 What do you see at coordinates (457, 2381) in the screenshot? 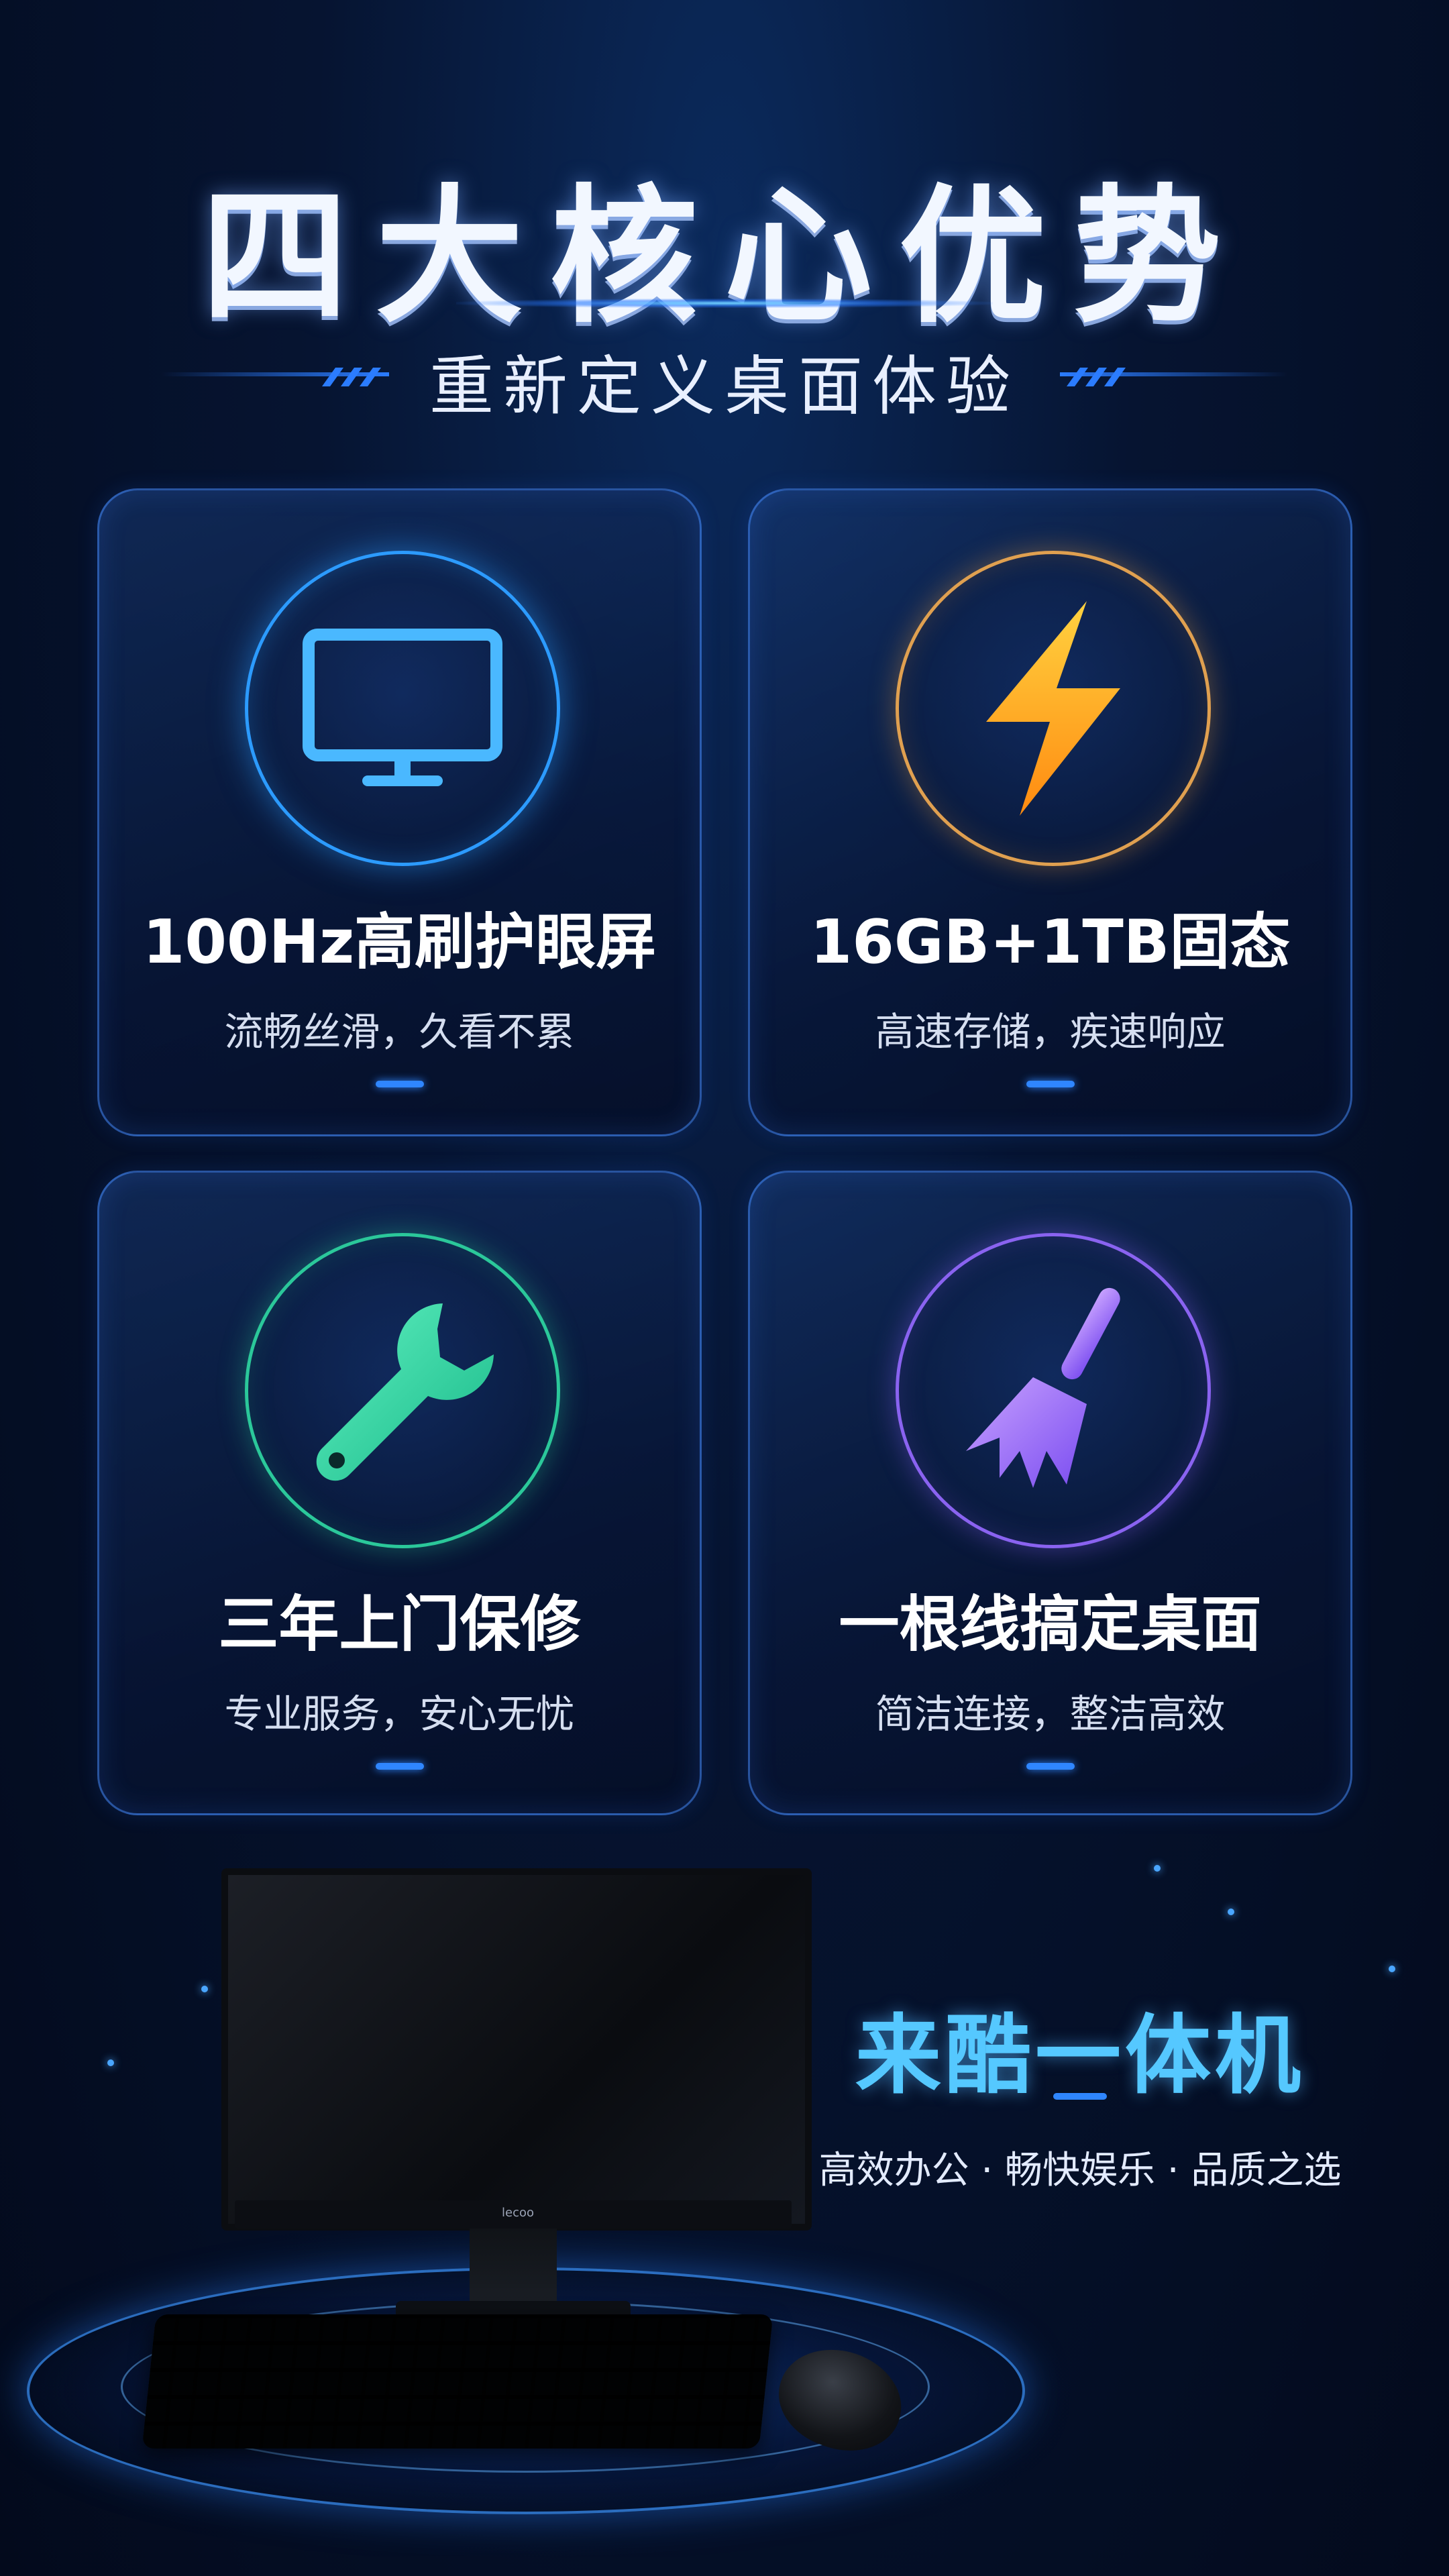
I see `product-keyboard` at bounding box center [457, 2381].